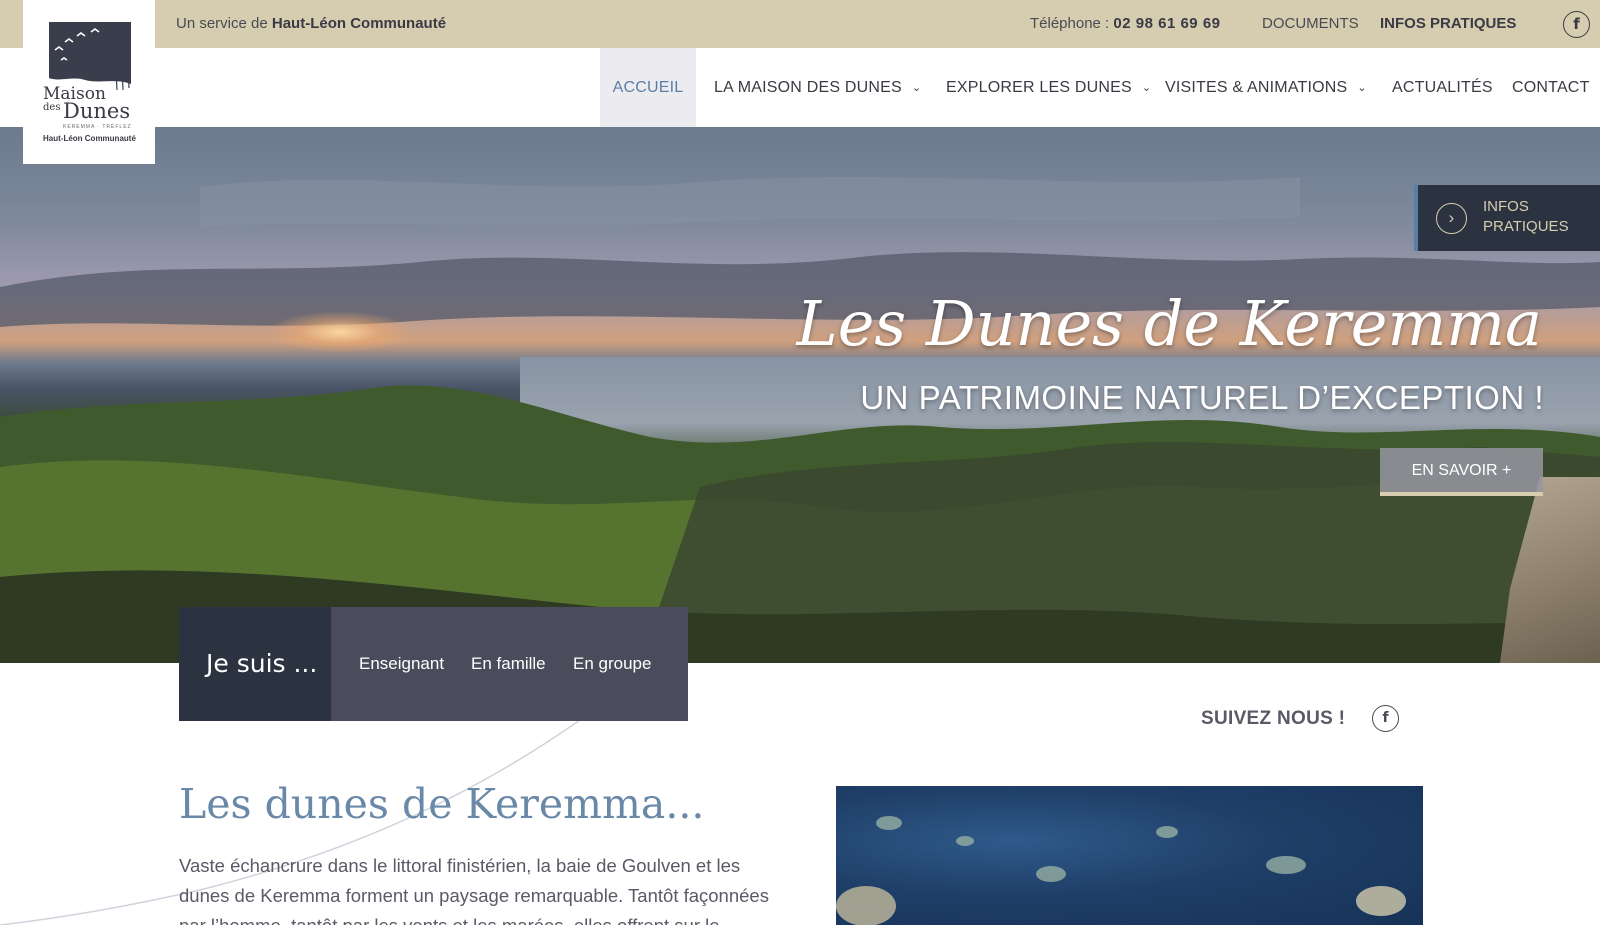 The height and width of the screenshot is (925, 1600). Describe the element at coordinates (340, 332) in the screenshot. I see `hero-sun` at that location.